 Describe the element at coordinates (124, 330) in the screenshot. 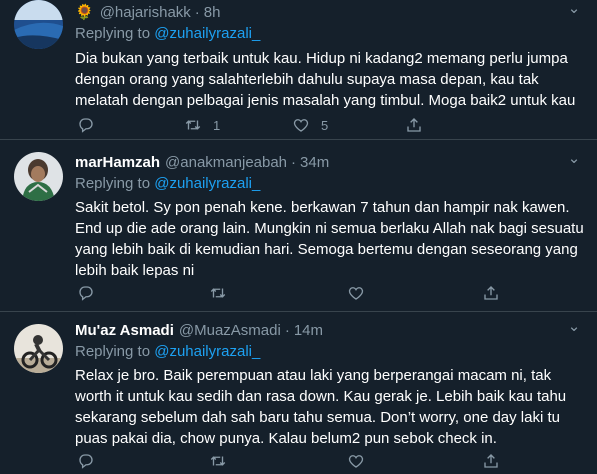

I see `display-name: Mu'az Asmadi` at that location.